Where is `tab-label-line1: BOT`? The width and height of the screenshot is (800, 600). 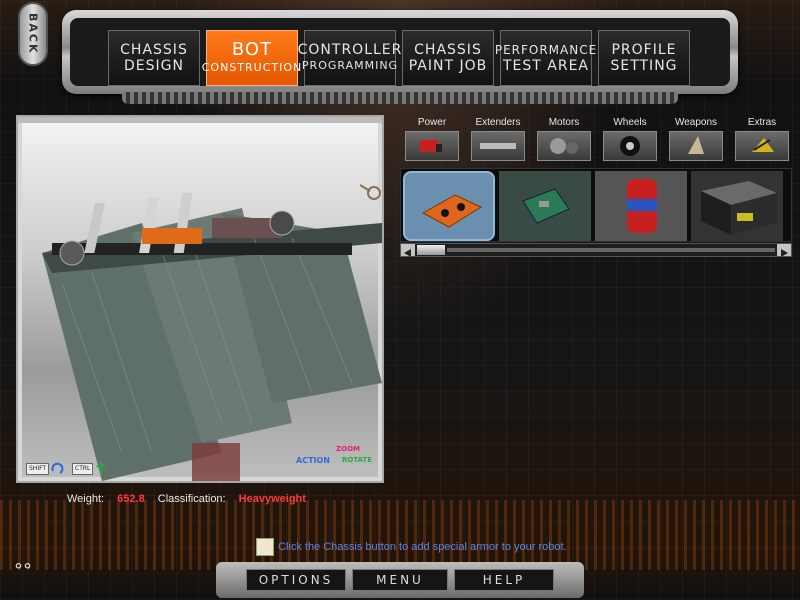
tab-label-line1: BOT is located at coordinates (252, 49).